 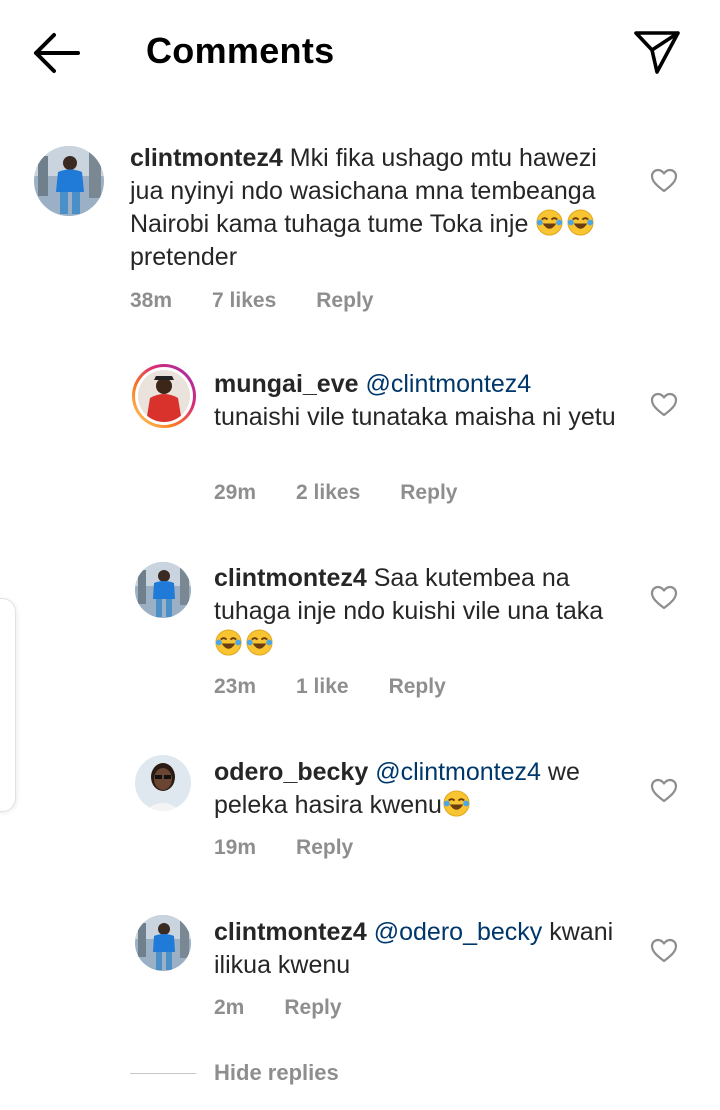 I want to click on back-arrow-icon, so click(x=57, y=53).